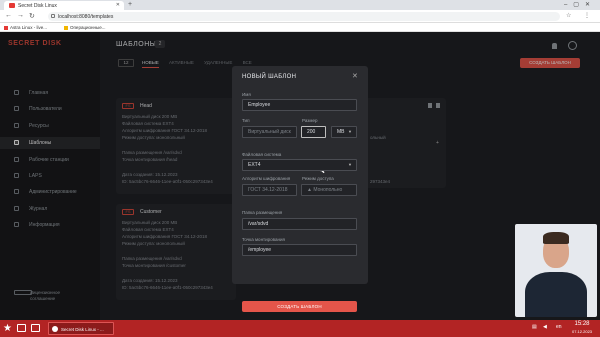 The image size is (600, 337). I want to click on volume-icon: ◀, so click(545, 327).